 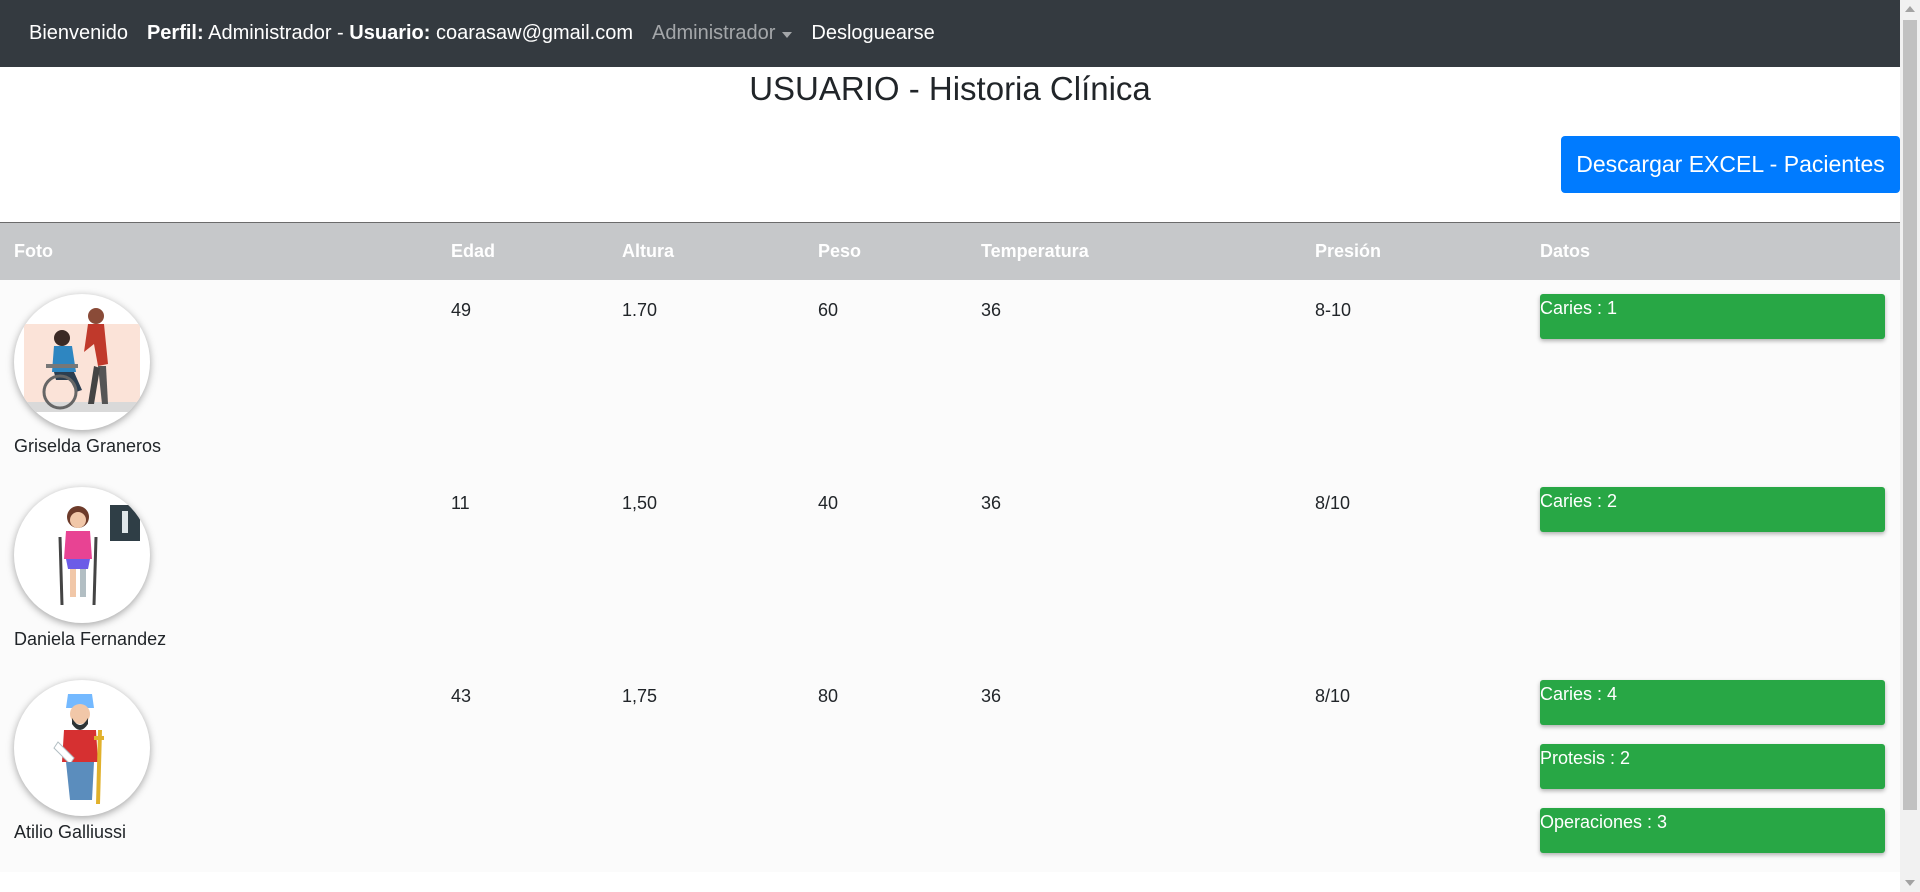 What do you see at coordinates (90, 638) in the screenshot?
I see `patient-name: Daniela Fernandez` at bounding box center [90, 638].